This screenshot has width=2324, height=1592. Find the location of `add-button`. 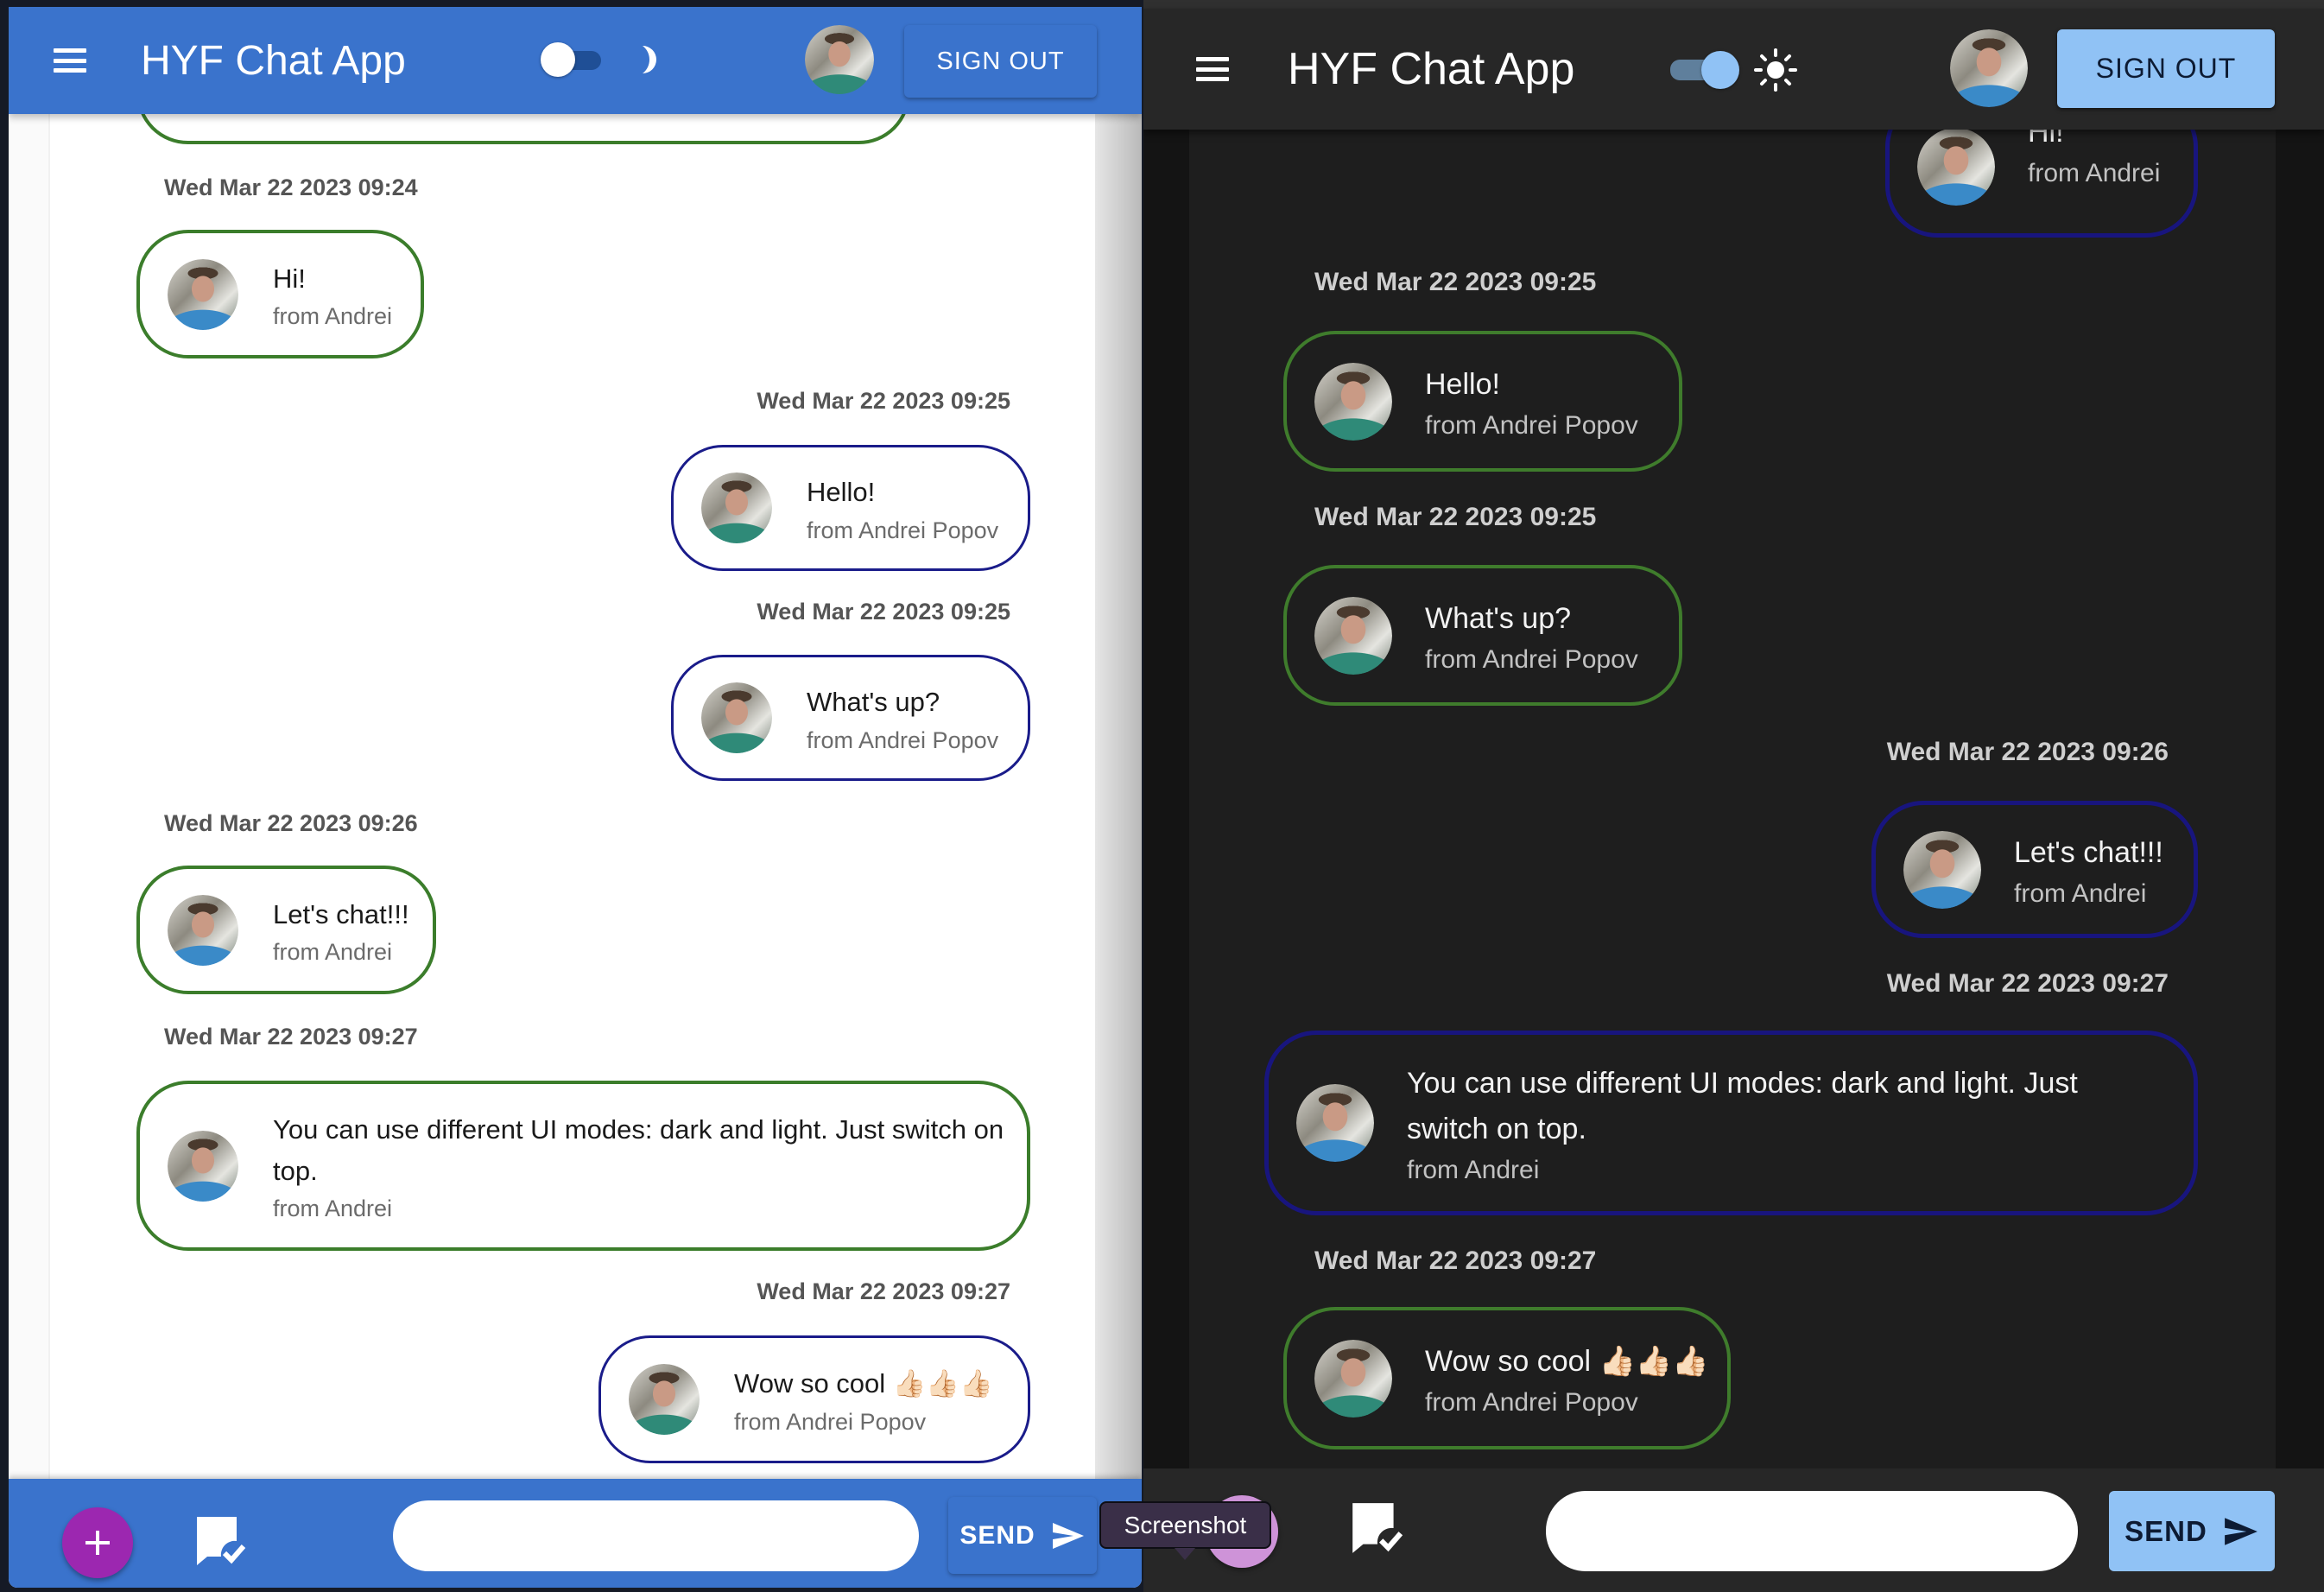

add-button is located at coordinates (97, 1542).